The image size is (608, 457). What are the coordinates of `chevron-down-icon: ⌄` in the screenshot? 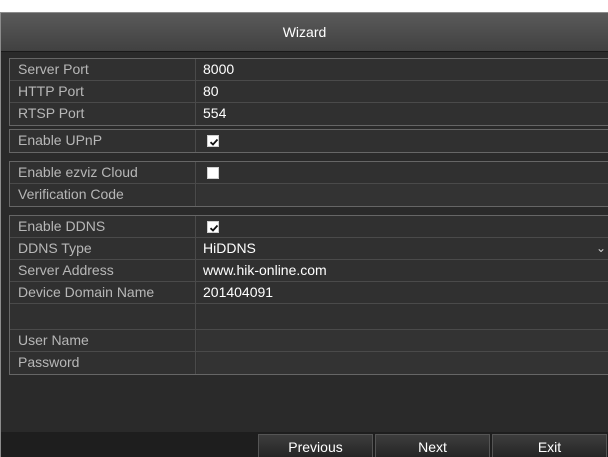 It's located at (600, 248).